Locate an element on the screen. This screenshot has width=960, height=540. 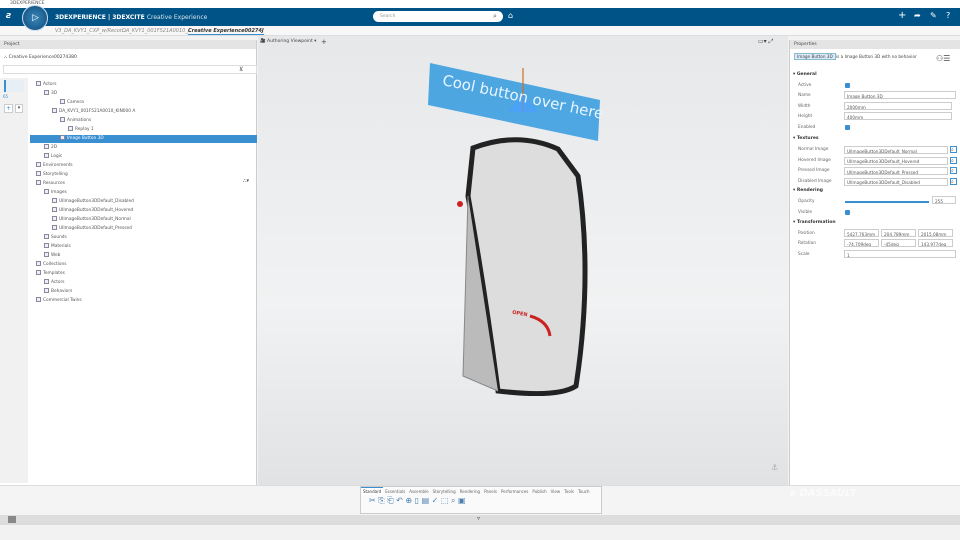
texture-select: UIImageButton3DDefault_Normal is located at coordinates (896, 150).